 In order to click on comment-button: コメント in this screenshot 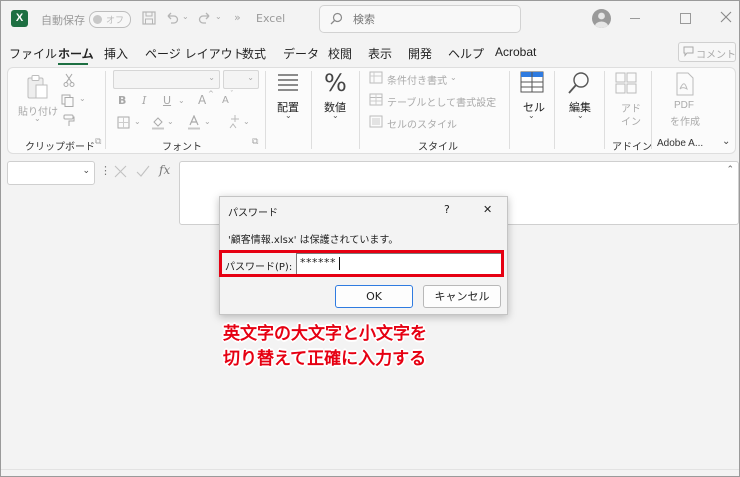, I will do `click(707, 52)`.